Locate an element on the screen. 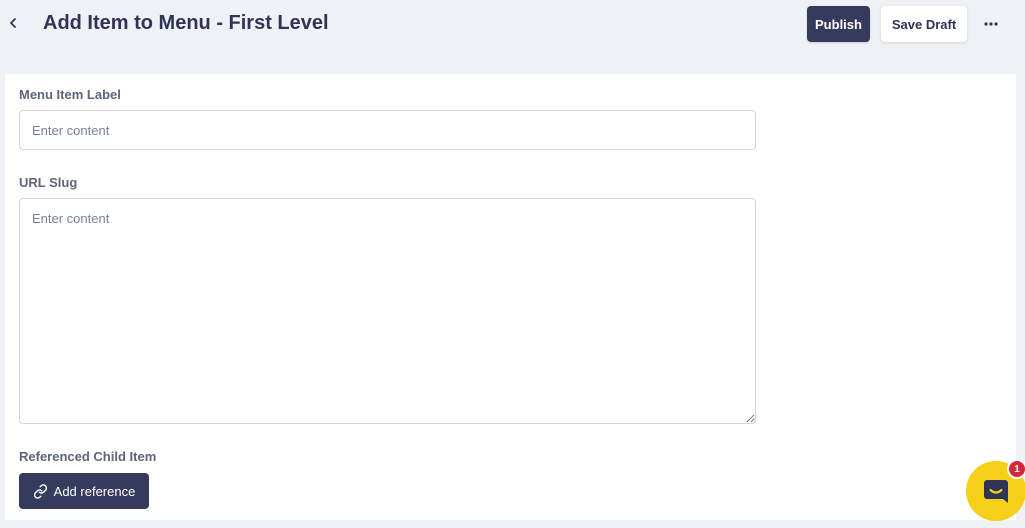  more-horizontal-icon is located at coordinates (991, 24).